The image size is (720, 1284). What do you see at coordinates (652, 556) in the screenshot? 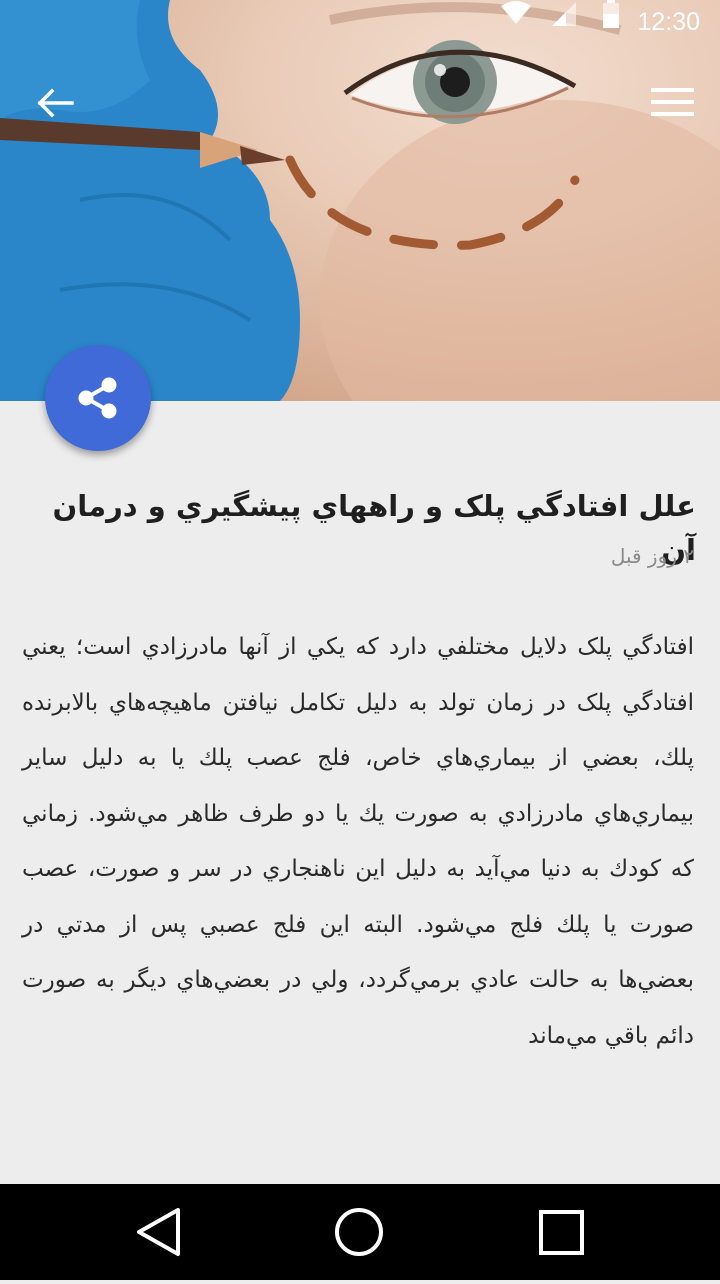
I see `article-date: ۲ روز قبل` at bounding box center [652, 556].